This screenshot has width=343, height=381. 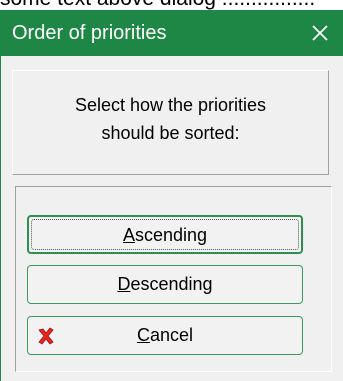 I want to click on close-icon, so click(x=320, y=33).